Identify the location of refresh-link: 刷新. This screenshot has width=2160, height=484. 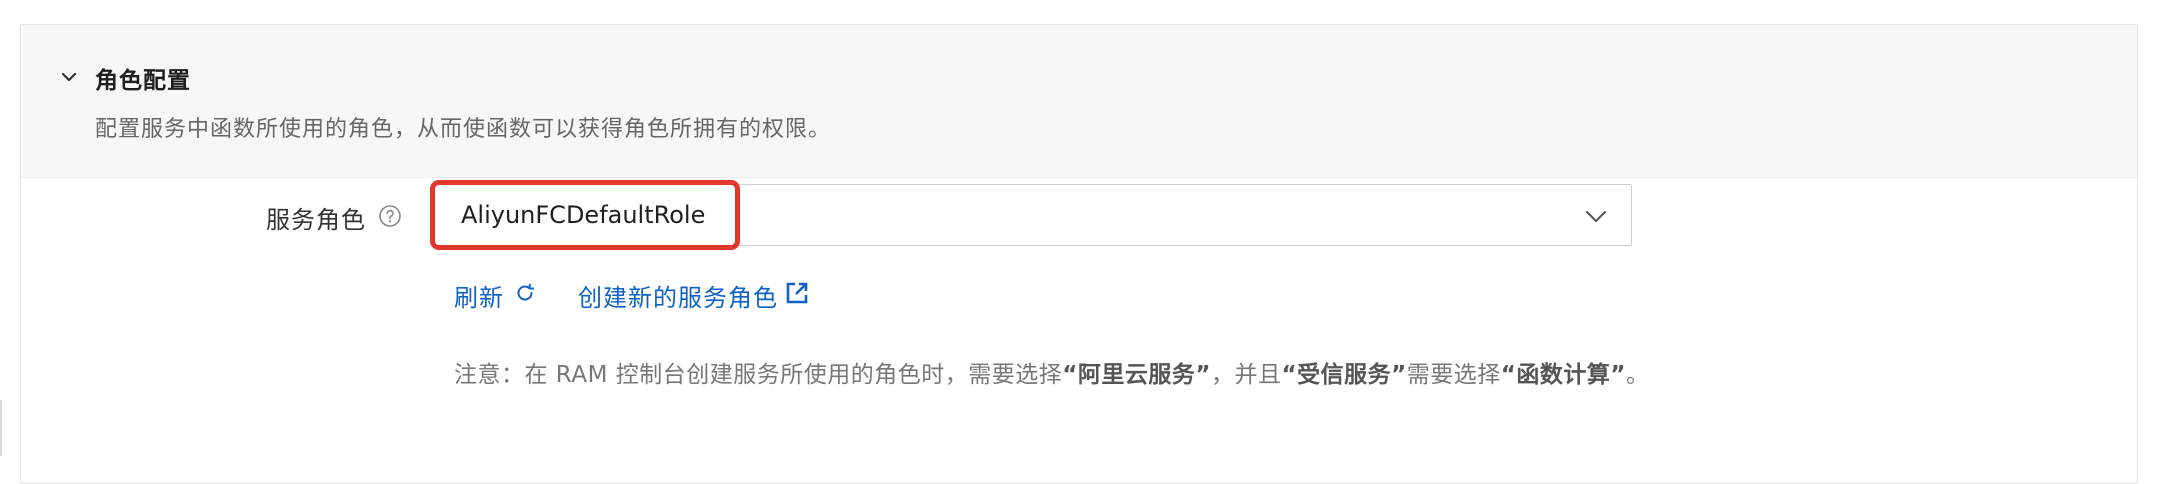
(479, 295).